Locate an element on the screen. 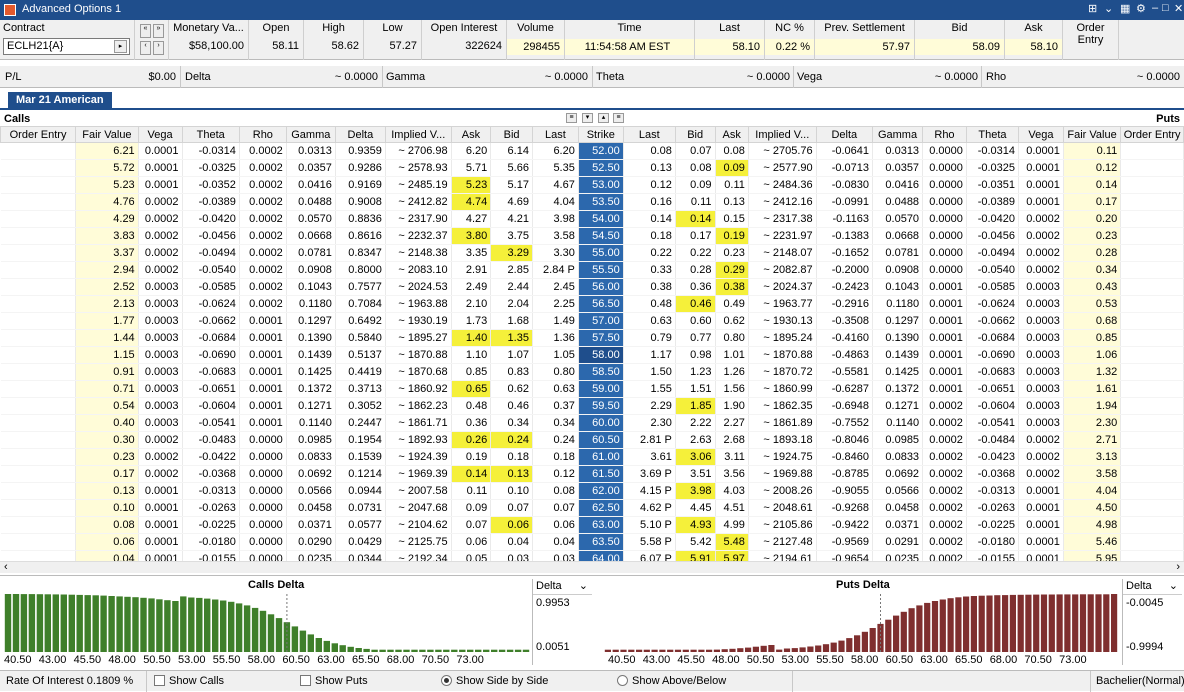  cell: 0.49 is located at coordinates (732, 304).